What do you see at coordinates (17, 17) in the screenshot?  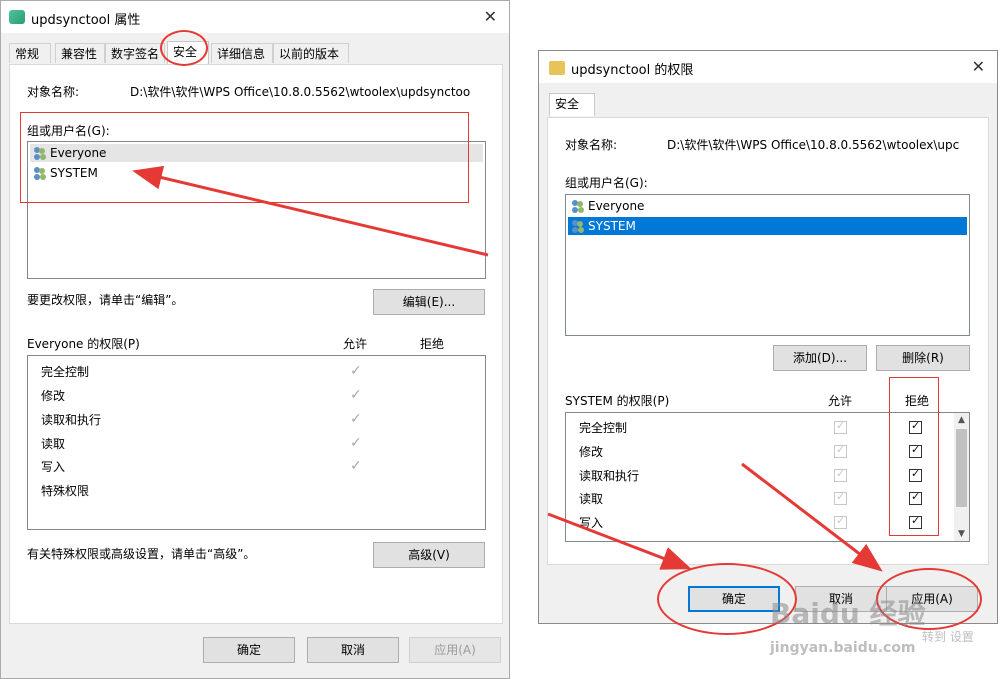 I see `app-icon` at bounding box center [17, 17].